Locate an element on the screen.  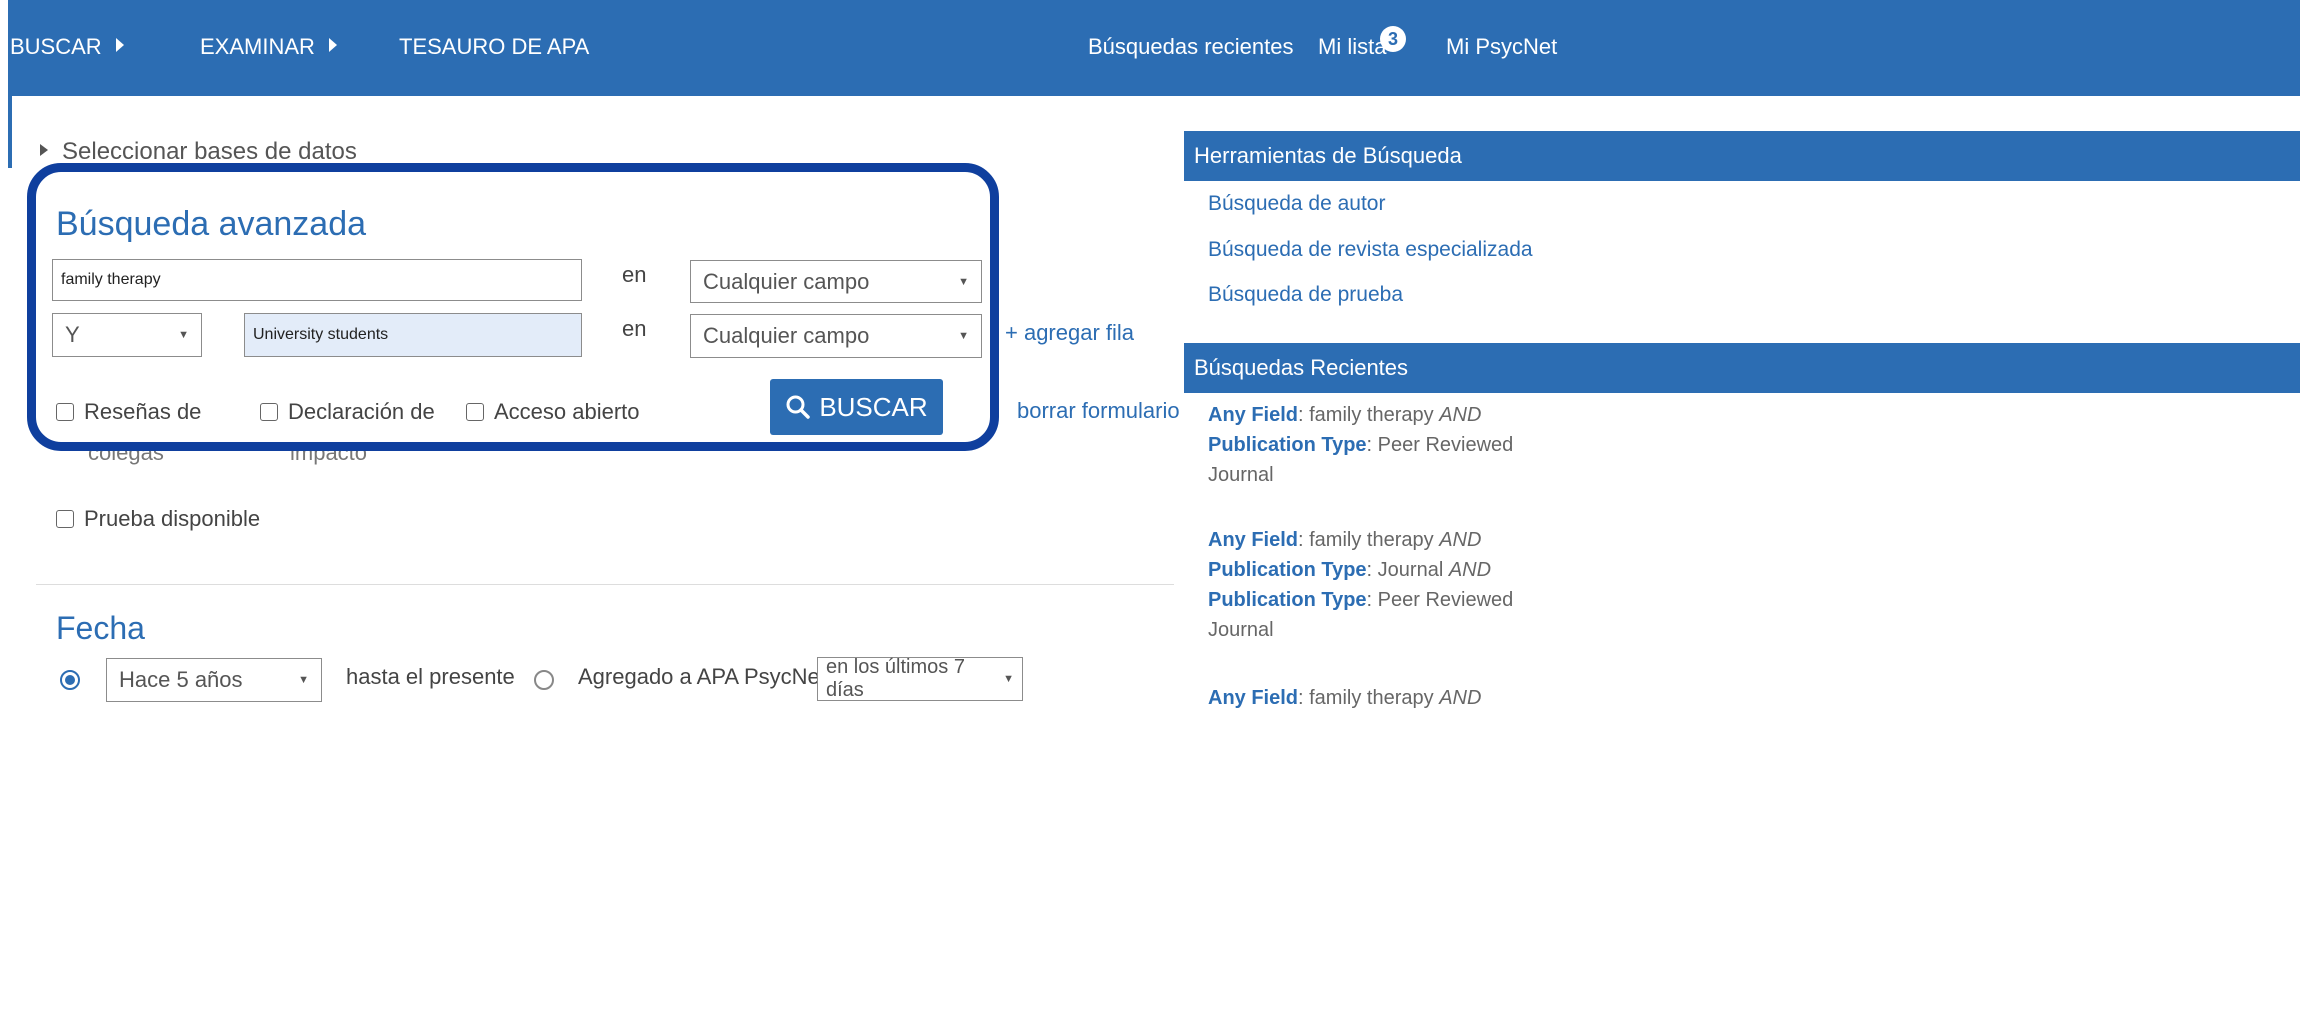
clear-form-link: borrar formulario is located at coordinates (1098, 411).